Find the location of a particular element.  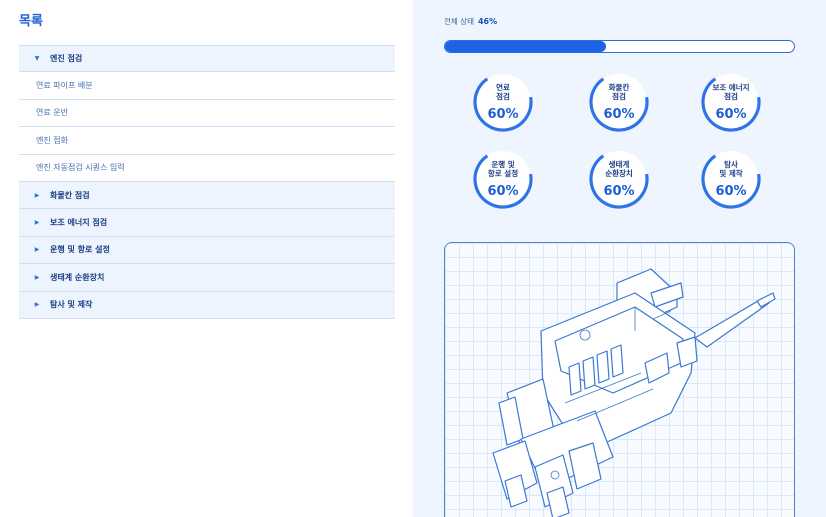

group-exploration-crafting: ▶ 탐사 및 제작 is located at coordinates (207, 305).